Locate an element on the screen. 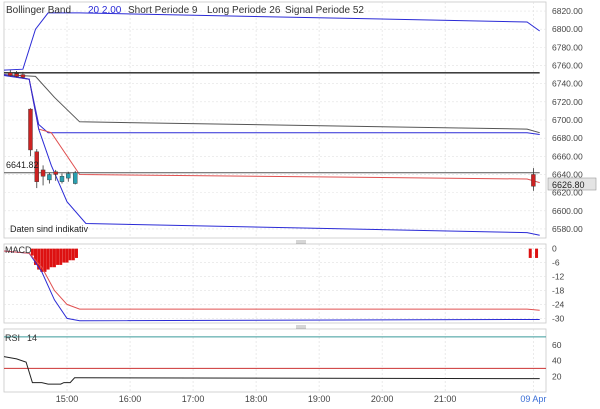 Image resolution: width=600 pixels, height=409 pixels. x-tick-label: 17:00 is located at coordinates (193, 399).